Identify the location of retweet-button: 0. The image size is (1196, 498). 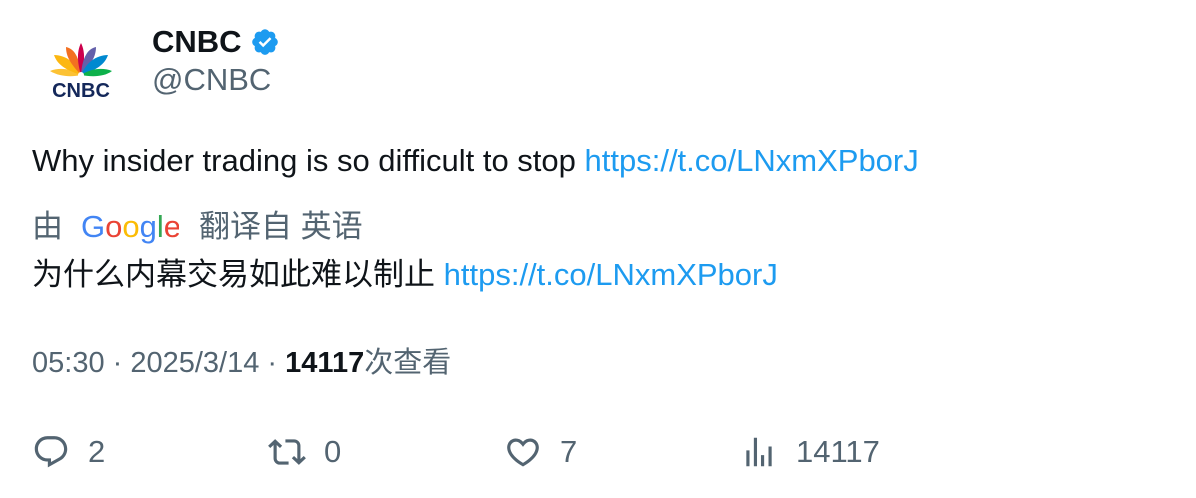
(304, 452).